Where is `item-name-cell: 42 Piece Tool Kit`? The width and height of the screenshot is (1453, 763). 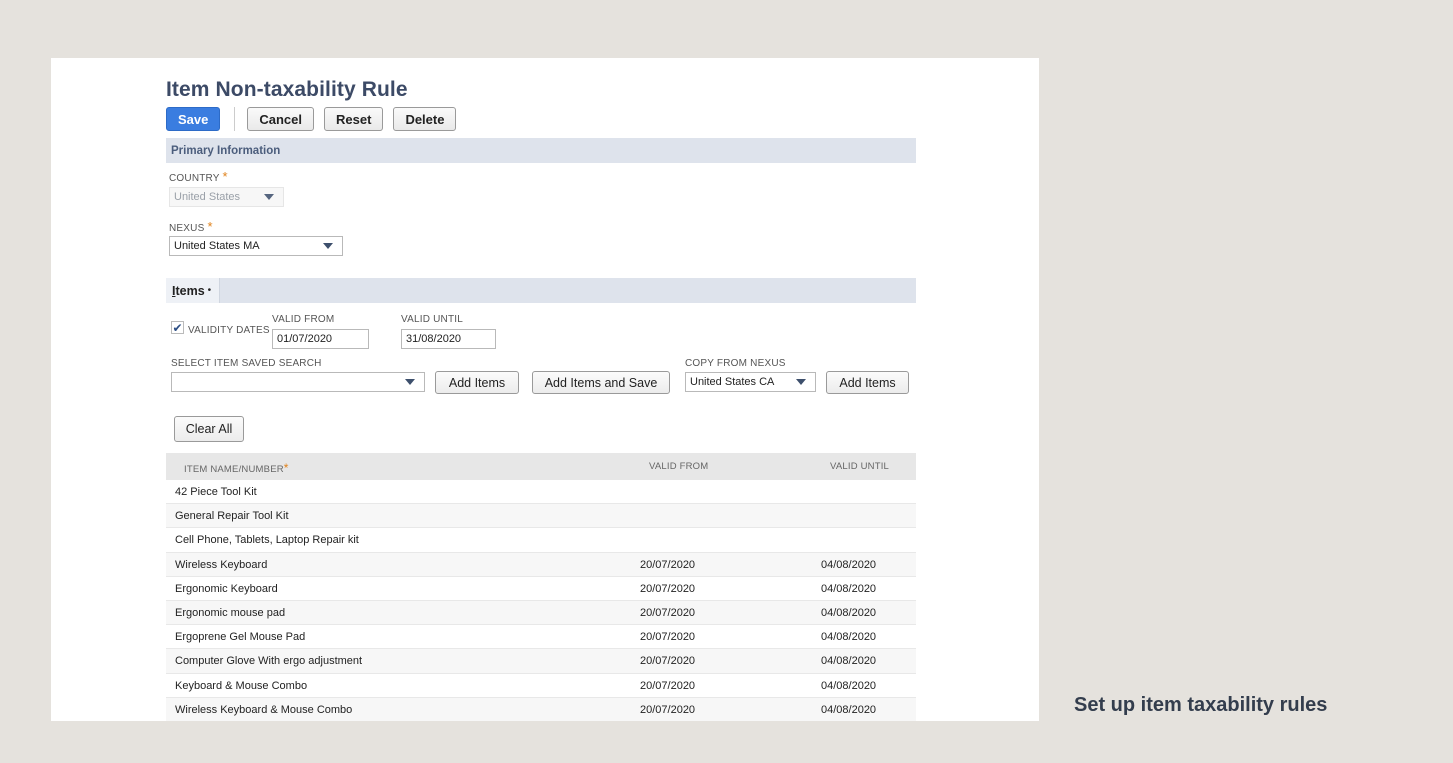
item-name-cell: 42 Piece Tool Kit is located at coordinates (216, 492).